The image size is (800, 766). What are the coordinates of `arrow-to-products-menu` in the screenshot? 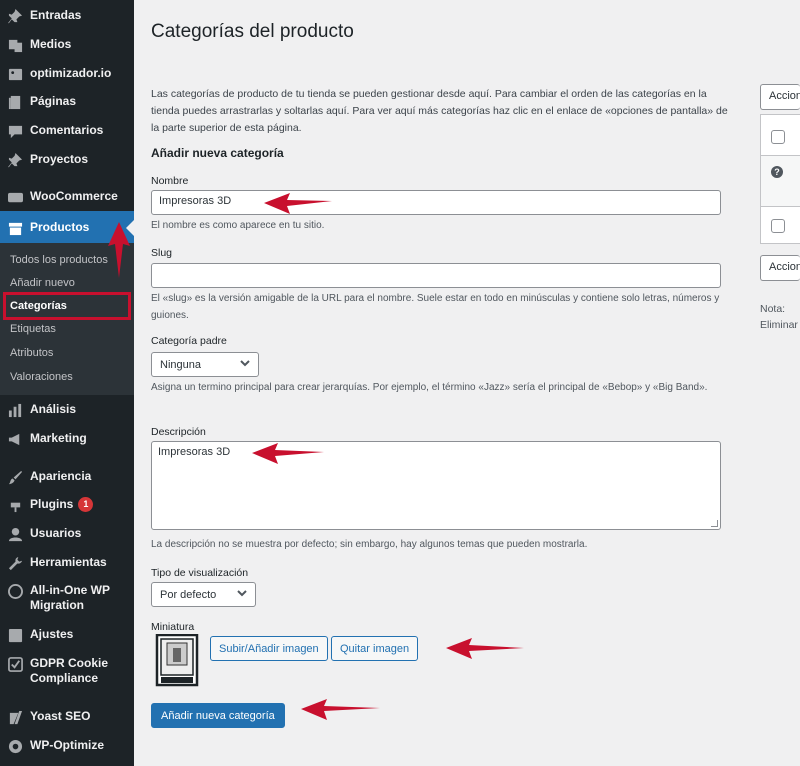 It's located at (119, 250).